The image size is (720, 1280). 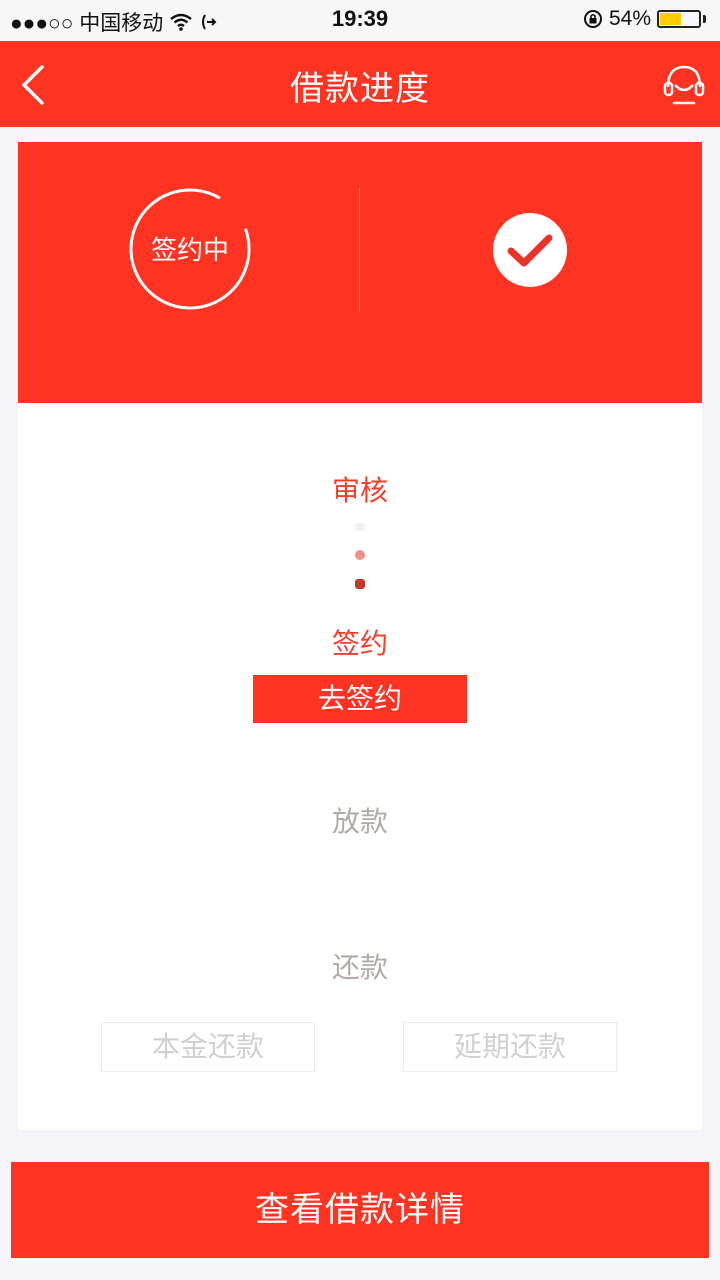 What do you see at coordinates (359, 967) in the screenshot?
I see `step-repay: 还款` at bounding box center [359, 967].